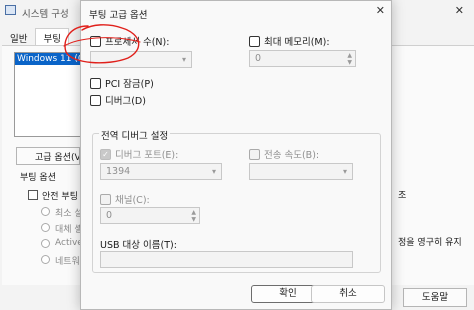 This screenshot has height=310, width=474. Describe the element at coordinates (125, 101) in the screenshot. I see `debug-label: 디버그(D)` at that location.